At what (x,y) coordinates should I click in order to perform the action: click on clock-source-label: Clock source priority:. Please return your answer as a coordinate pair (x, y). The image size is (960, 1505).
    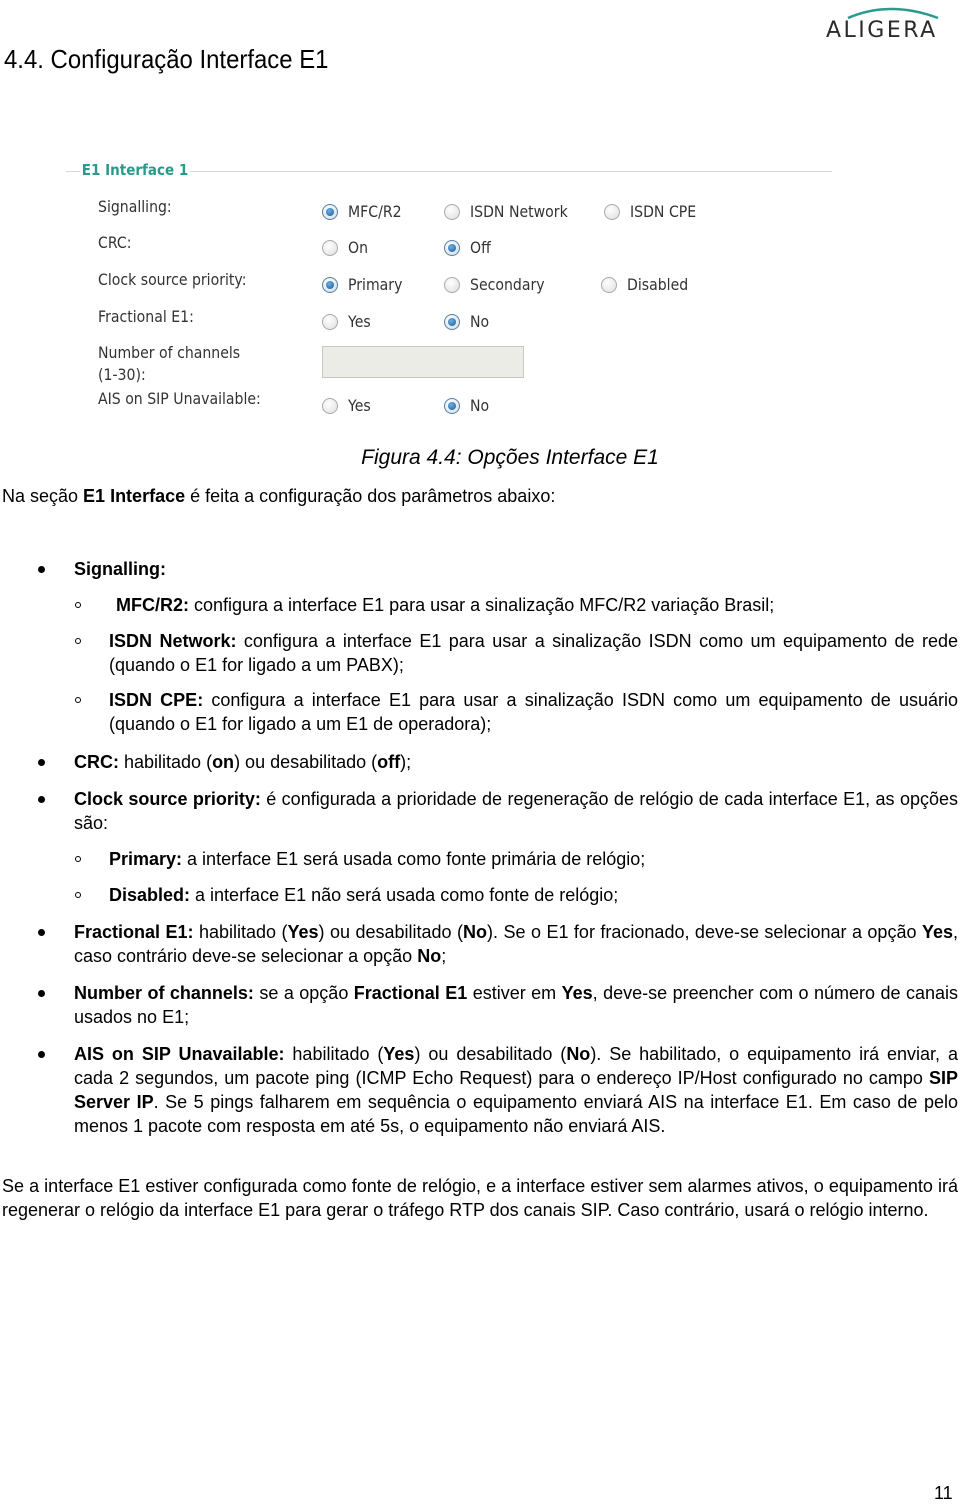
    Looking at the image, I should click on (172, 279).